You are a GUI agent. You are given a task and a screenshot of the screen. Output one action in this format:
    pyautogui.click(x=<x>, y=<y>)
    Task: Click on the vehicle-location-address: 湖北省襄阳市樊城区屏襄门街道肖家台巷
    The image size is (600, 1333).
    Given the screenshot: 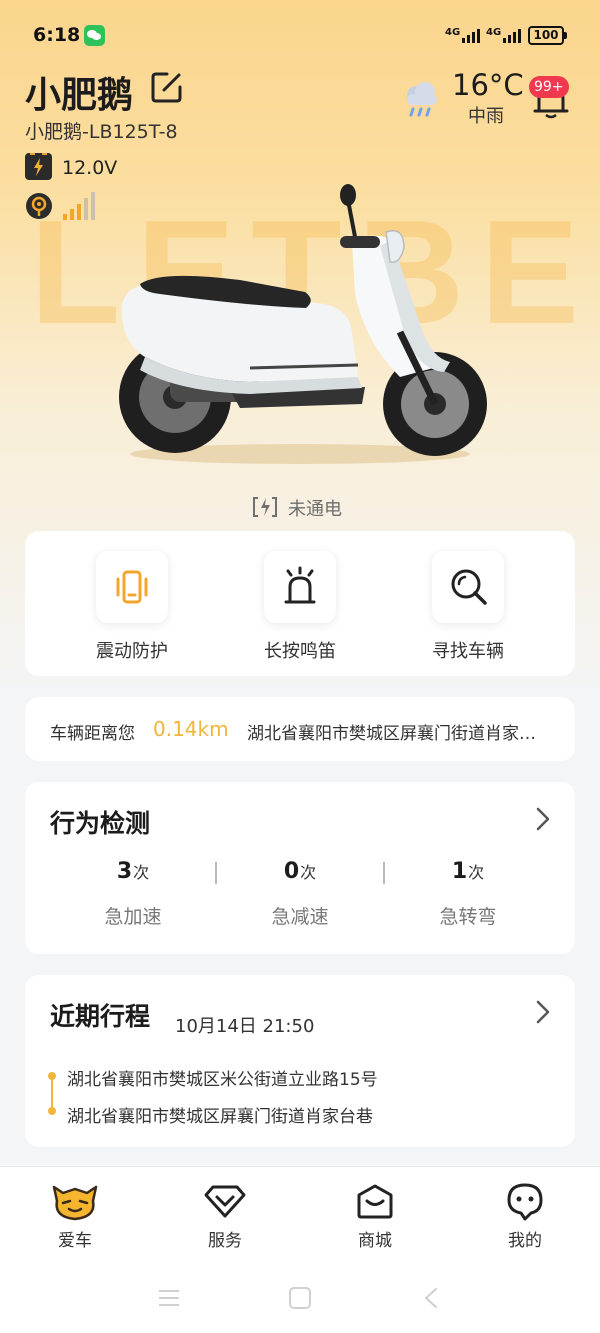 What is the action you would take?
    pyautogui.click(x=396, y=734)
    